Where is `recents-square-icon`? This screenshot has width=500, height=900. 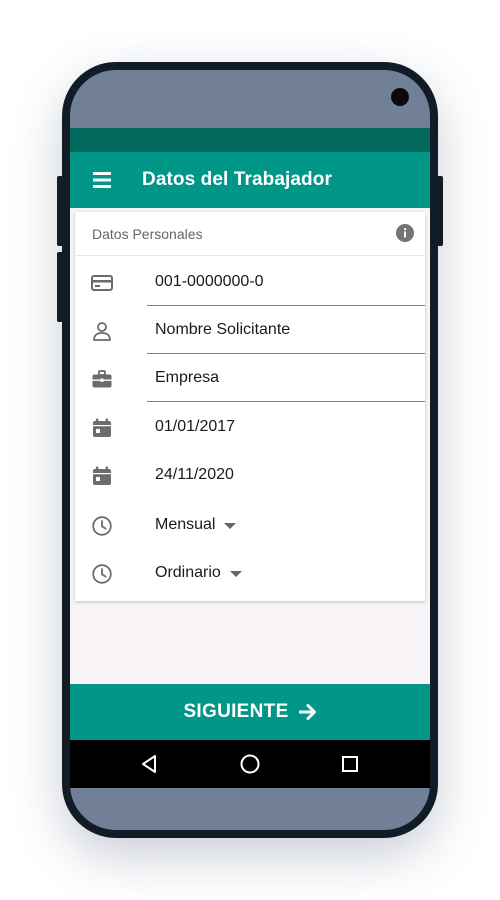
recents-square-icon is located at coordinates (350, 764).